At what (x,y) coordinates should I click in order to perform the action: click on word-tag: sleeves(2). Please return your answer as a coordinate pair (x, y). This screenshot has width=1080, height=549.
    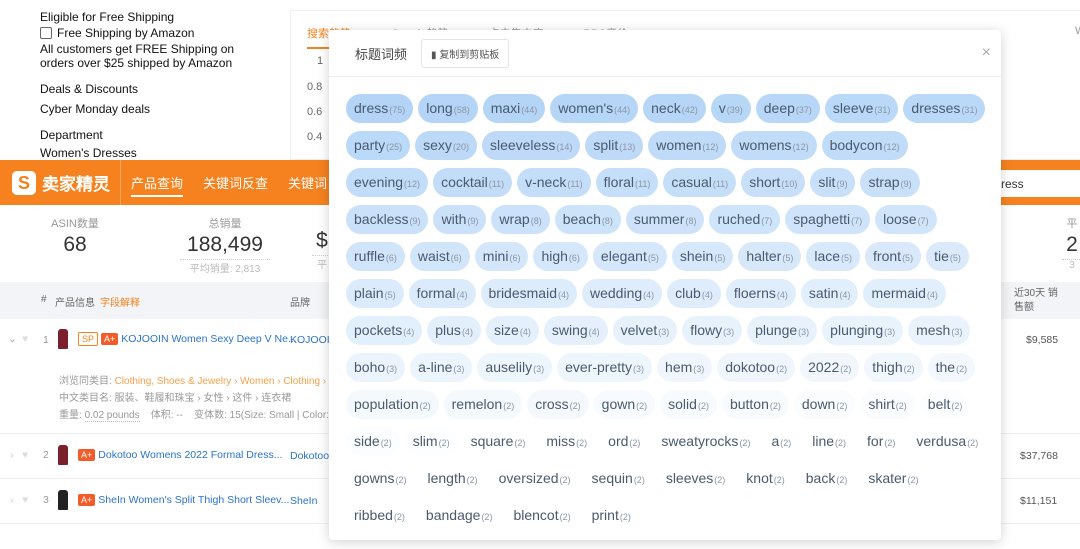
    Looking at the image, I should click on (695, 478).